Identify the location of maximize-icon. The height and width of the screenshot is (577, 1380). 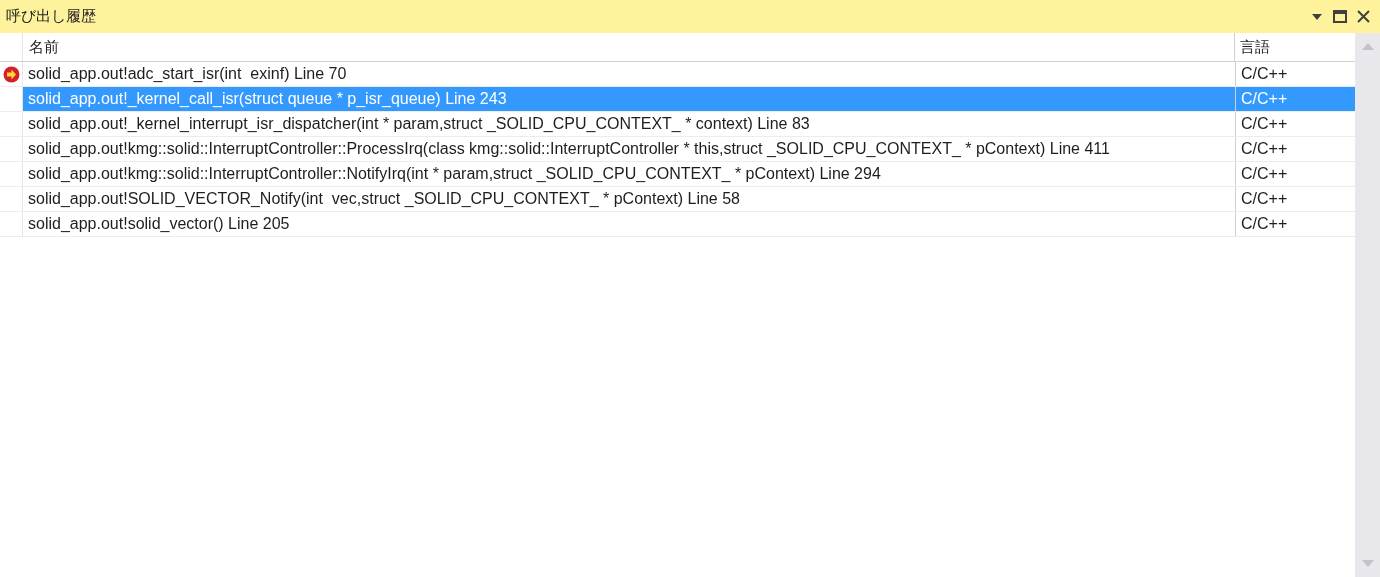
(1340, 16).